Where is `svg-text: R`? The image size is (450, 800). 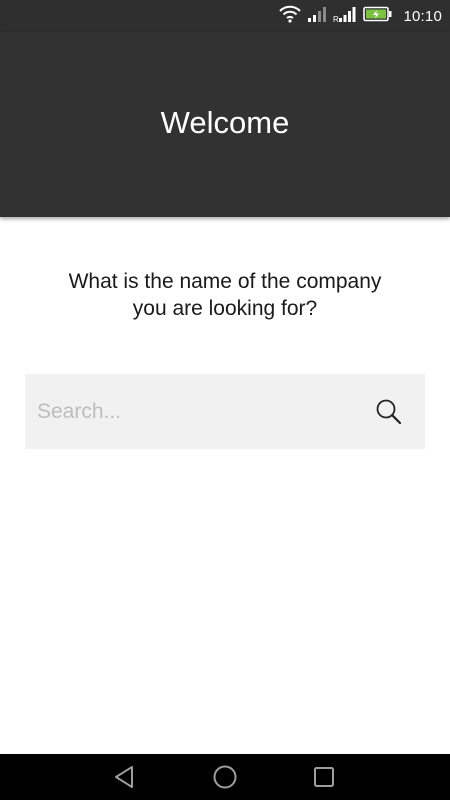
svg-text: R is located at coordinates (336, 19).